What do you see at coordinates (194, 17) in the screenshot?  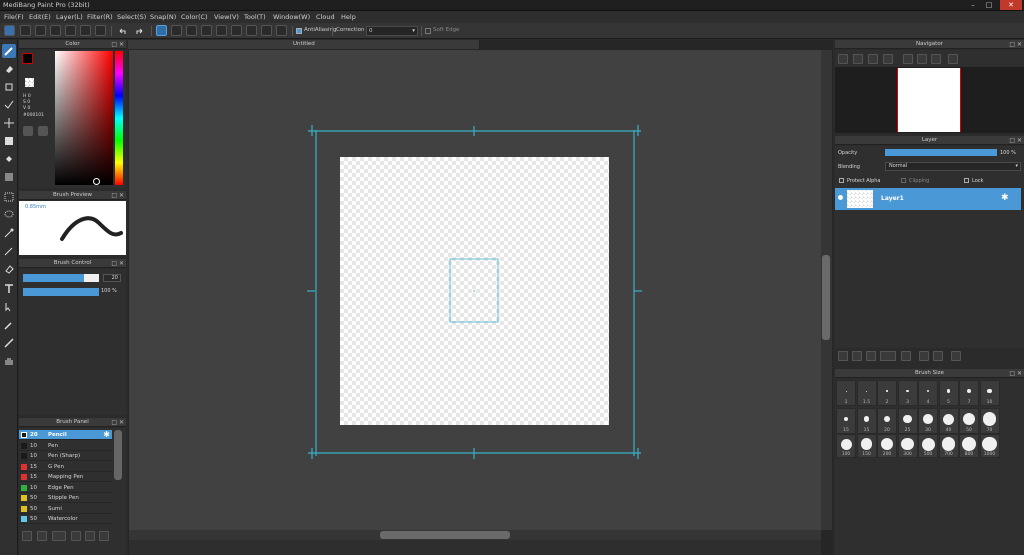 I see `menu-color: Color(C)` at bounding box center [194, 17].